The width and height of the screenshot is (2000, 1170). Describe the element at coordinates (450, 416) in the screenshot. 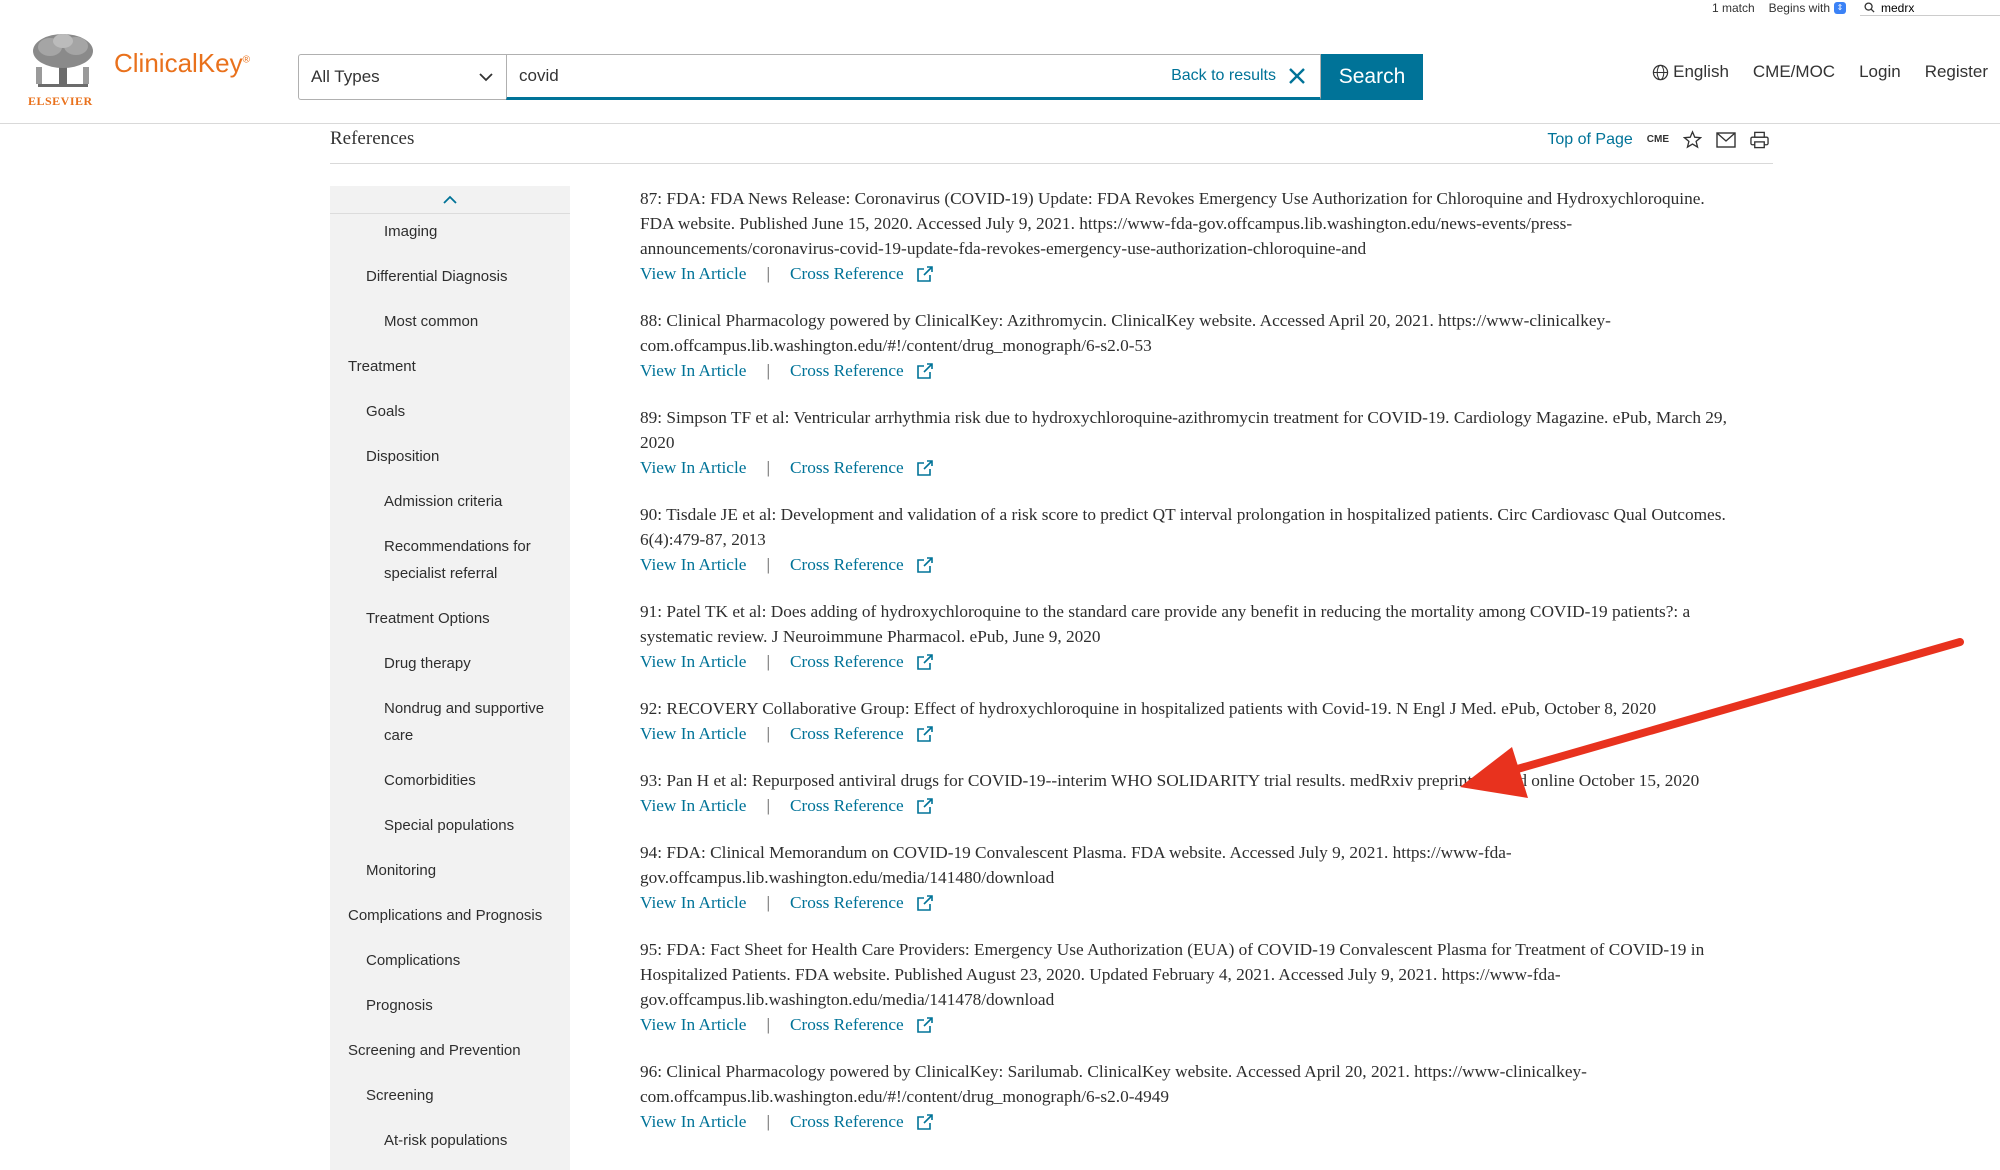

I see `toc-item: Goals` at that location.